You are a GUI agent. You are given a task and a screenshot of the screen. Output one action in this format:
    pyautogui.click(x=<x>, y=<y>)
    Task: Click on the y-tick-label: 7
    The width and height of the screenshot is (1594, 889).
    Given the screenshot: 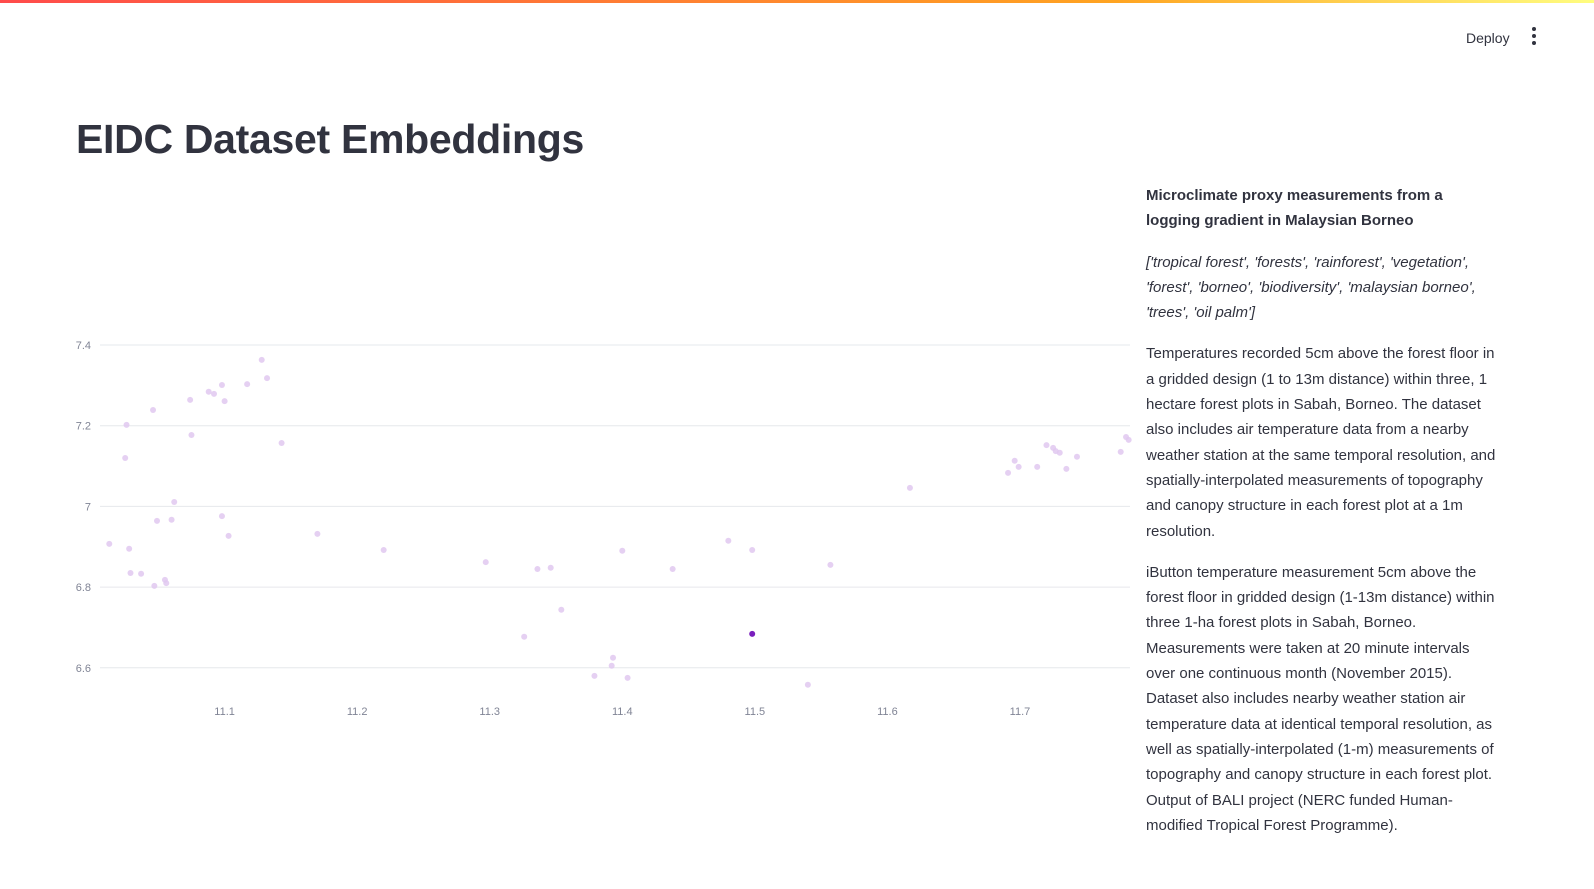 What is the action you would take?
    pyautogui.click(x=88, y=507)
    